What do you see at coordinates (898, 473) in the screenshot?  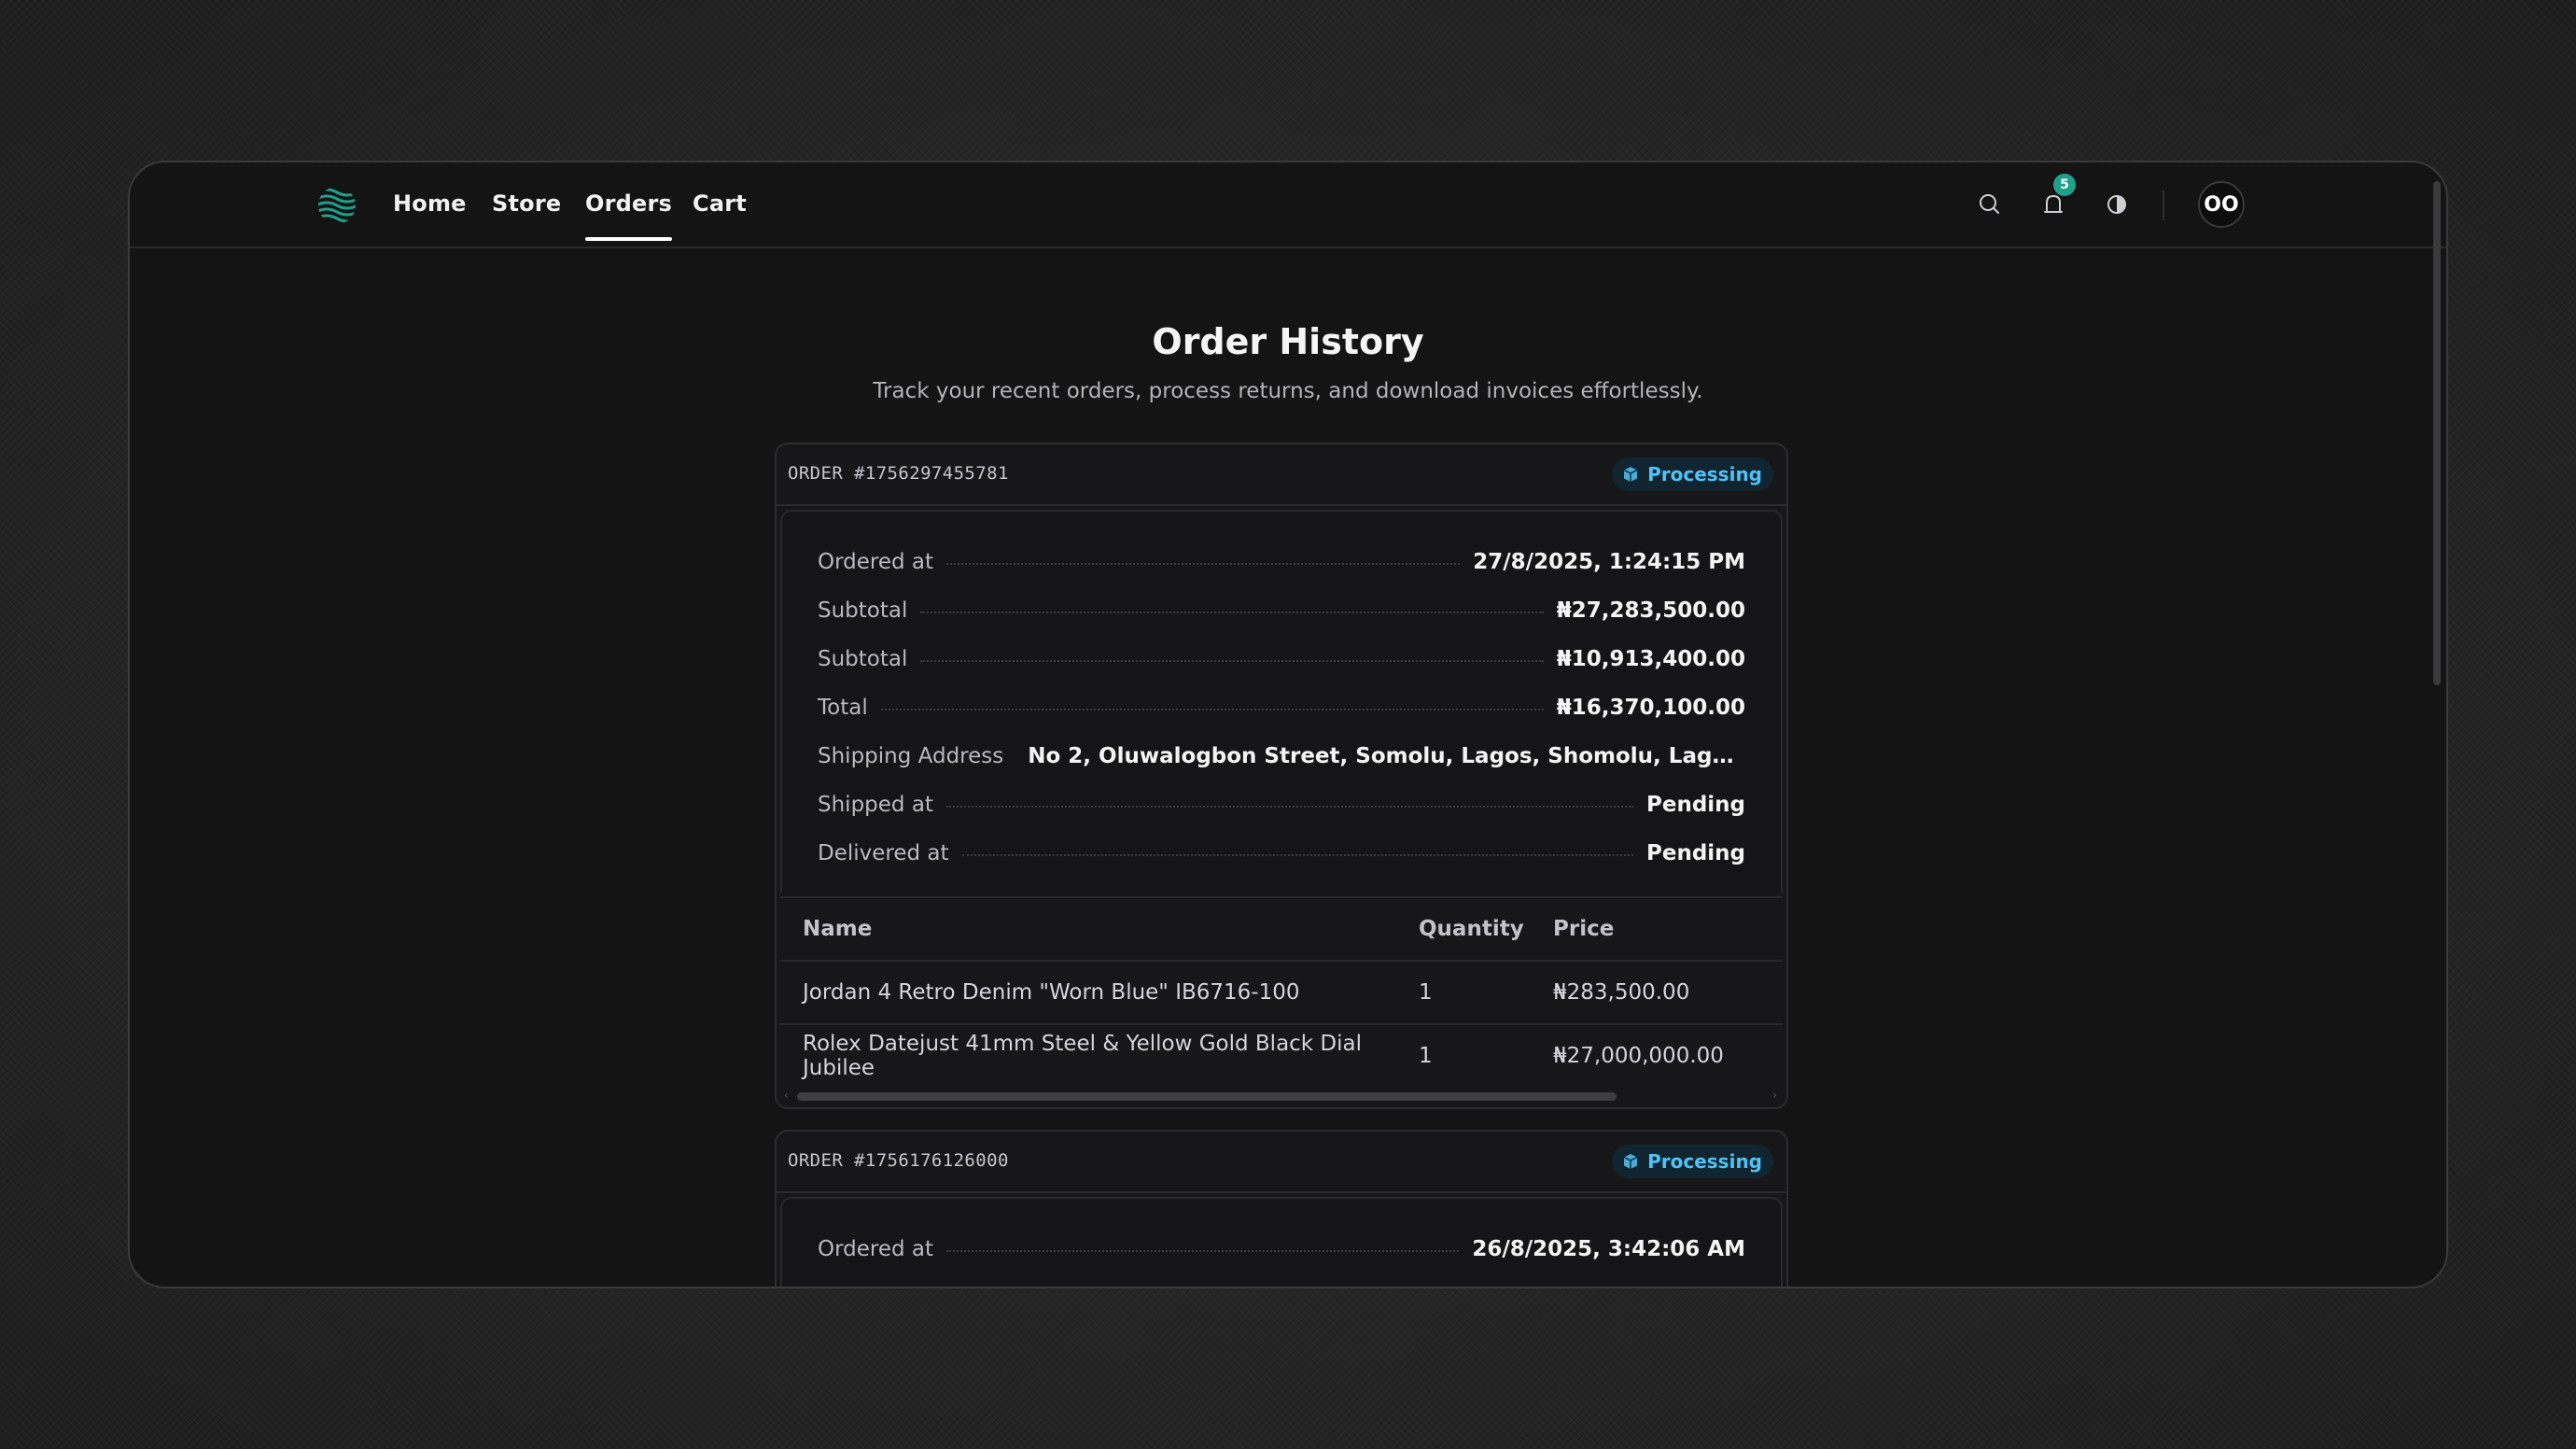 I see `order-number: ORDER #1756297455781` at bounding box center [898, 473].